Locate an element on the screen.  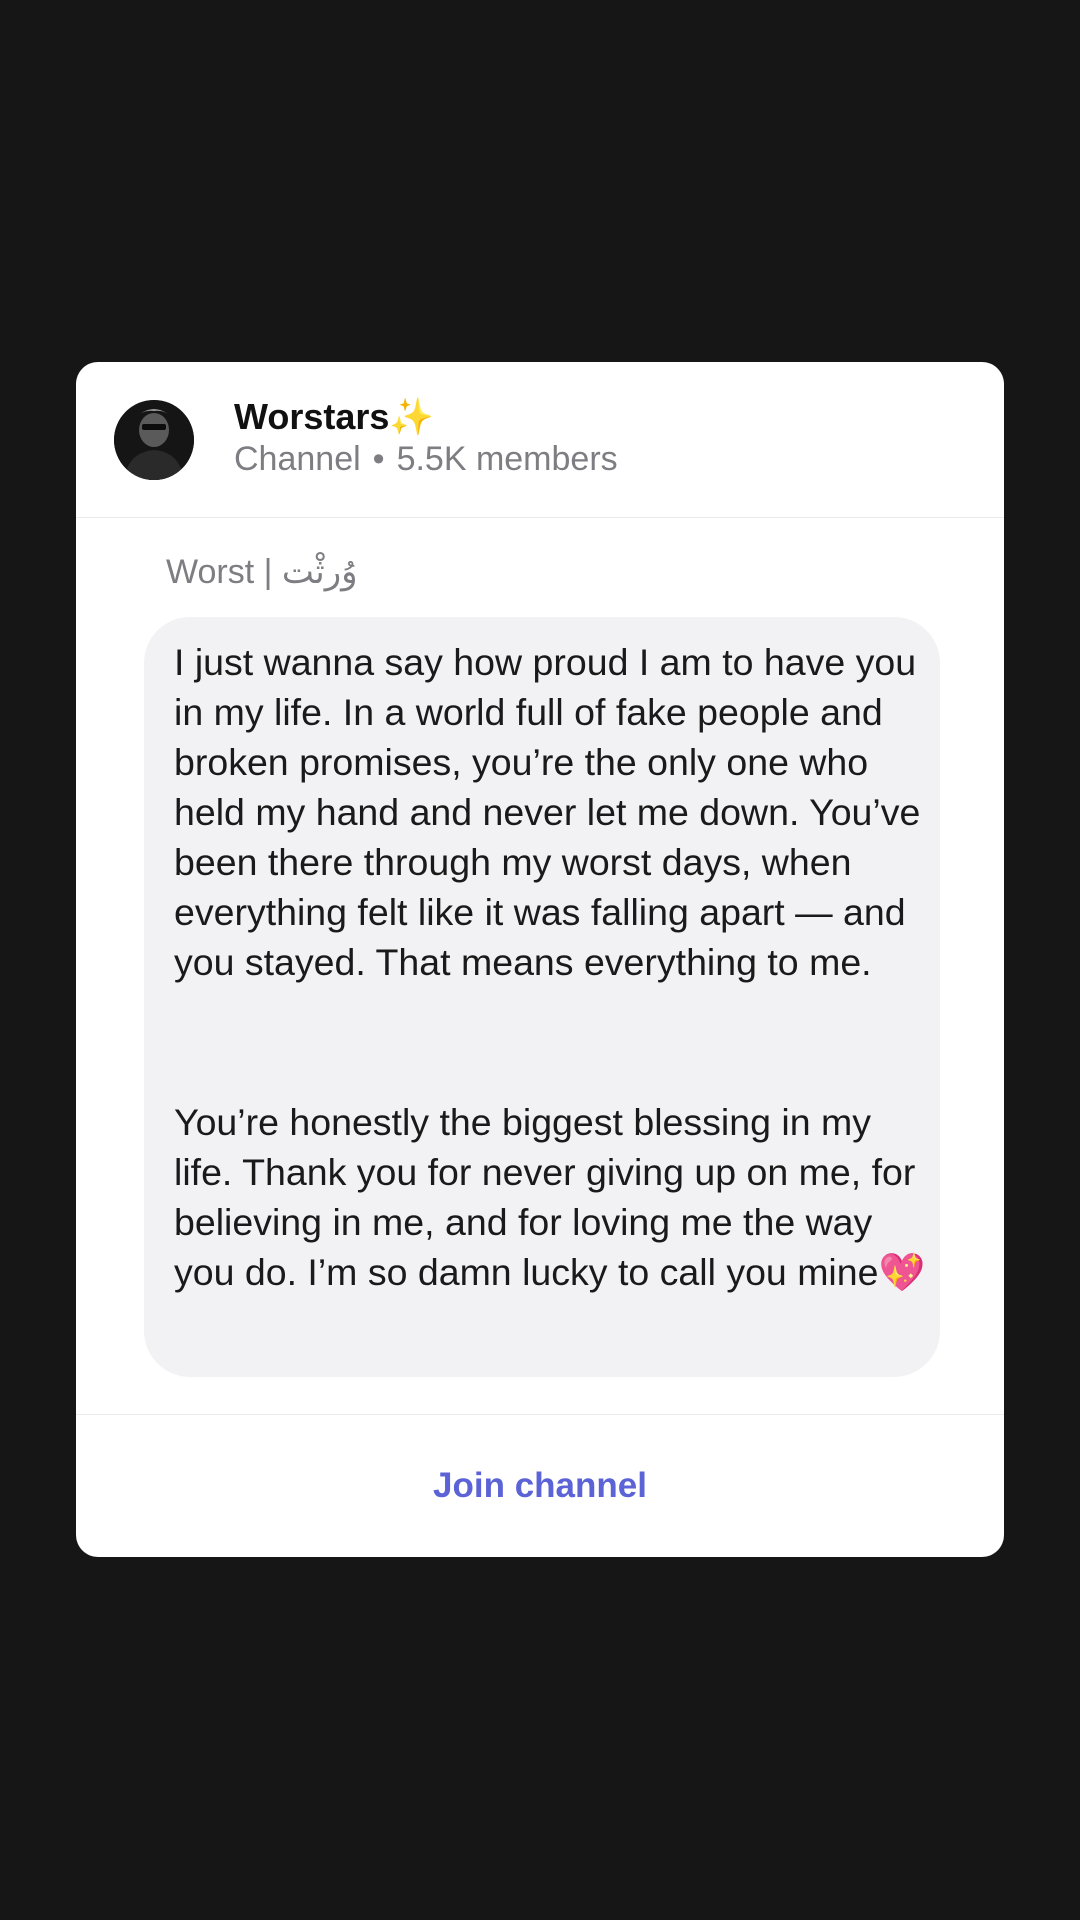
channel-title: Worstars✨ is located at coordinates (334, 417).